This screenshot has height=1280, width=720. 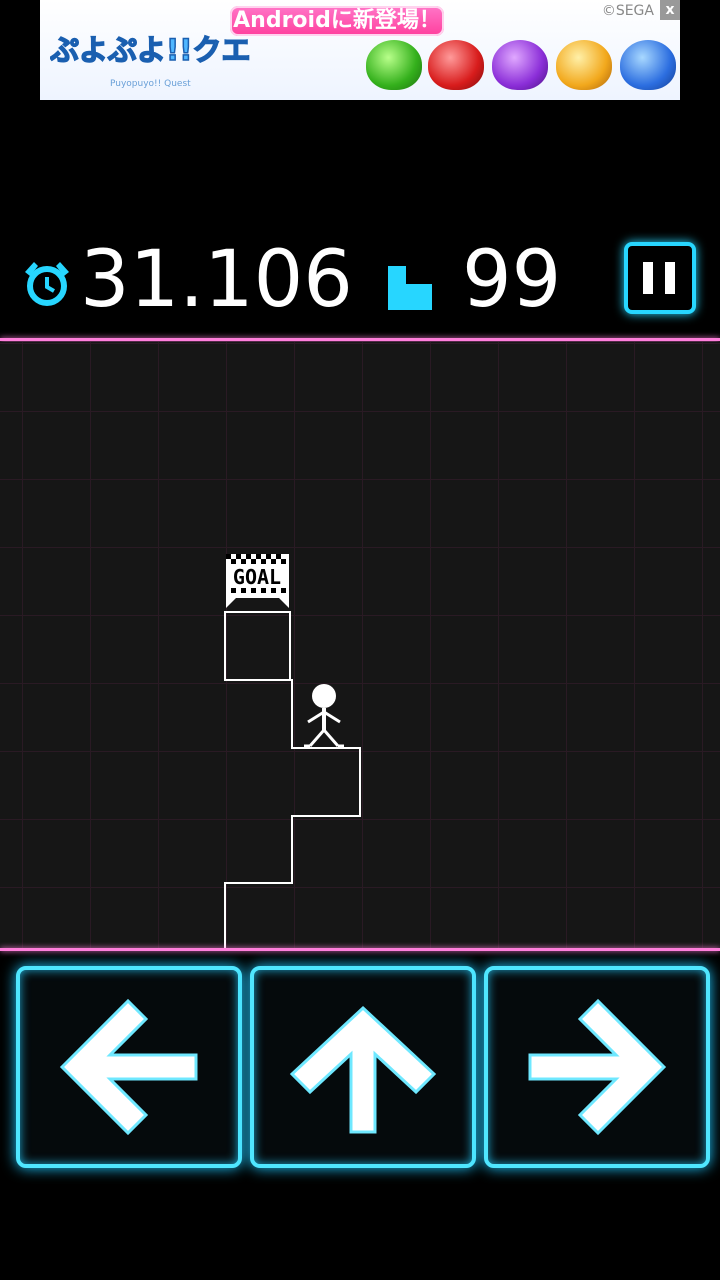 I want to click on arrow-left-icon, so click(x=128, y=1067).